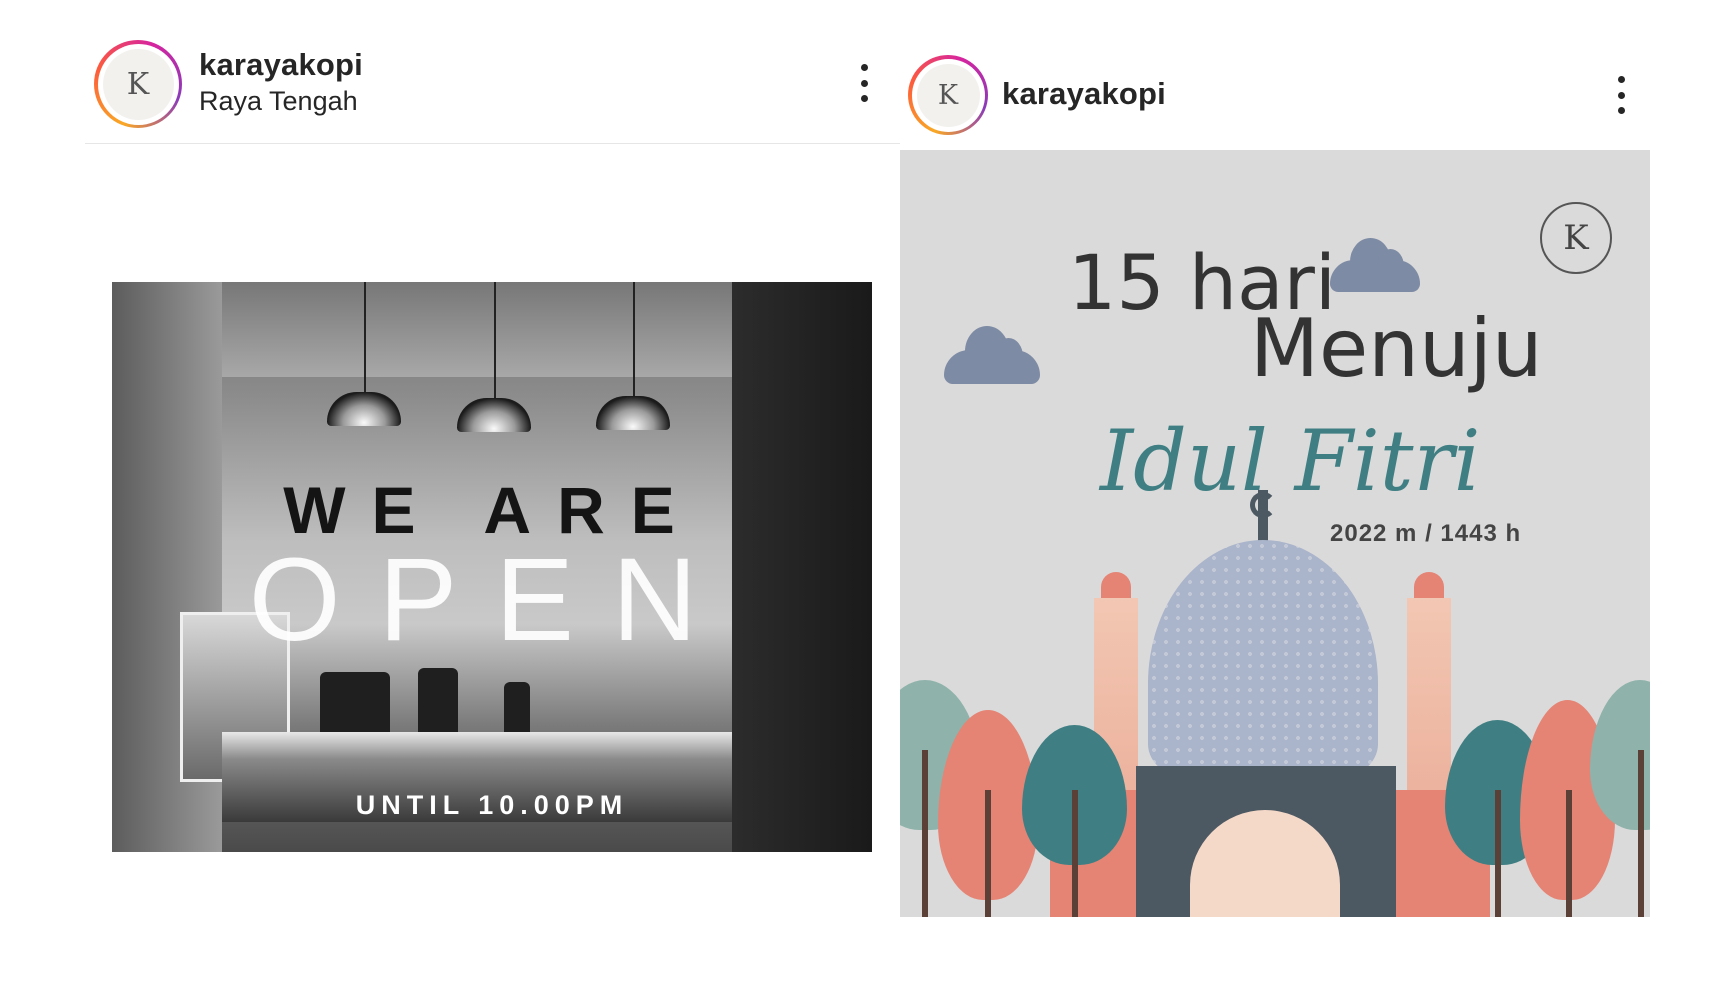 The height and width of the screenshot is (1006, 1722). I want to click on sign-text-open: OPEN, so click(492, 600).